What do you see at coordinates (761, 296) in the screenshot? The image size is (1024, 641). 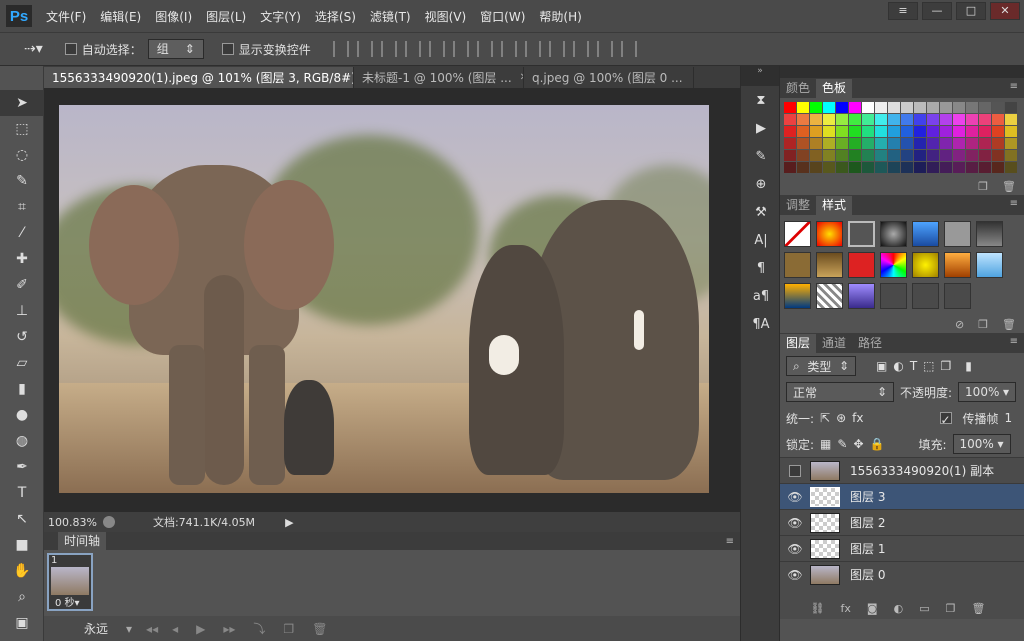 I see `character-styles-icon: a¶` at bounding box center [761, 296].